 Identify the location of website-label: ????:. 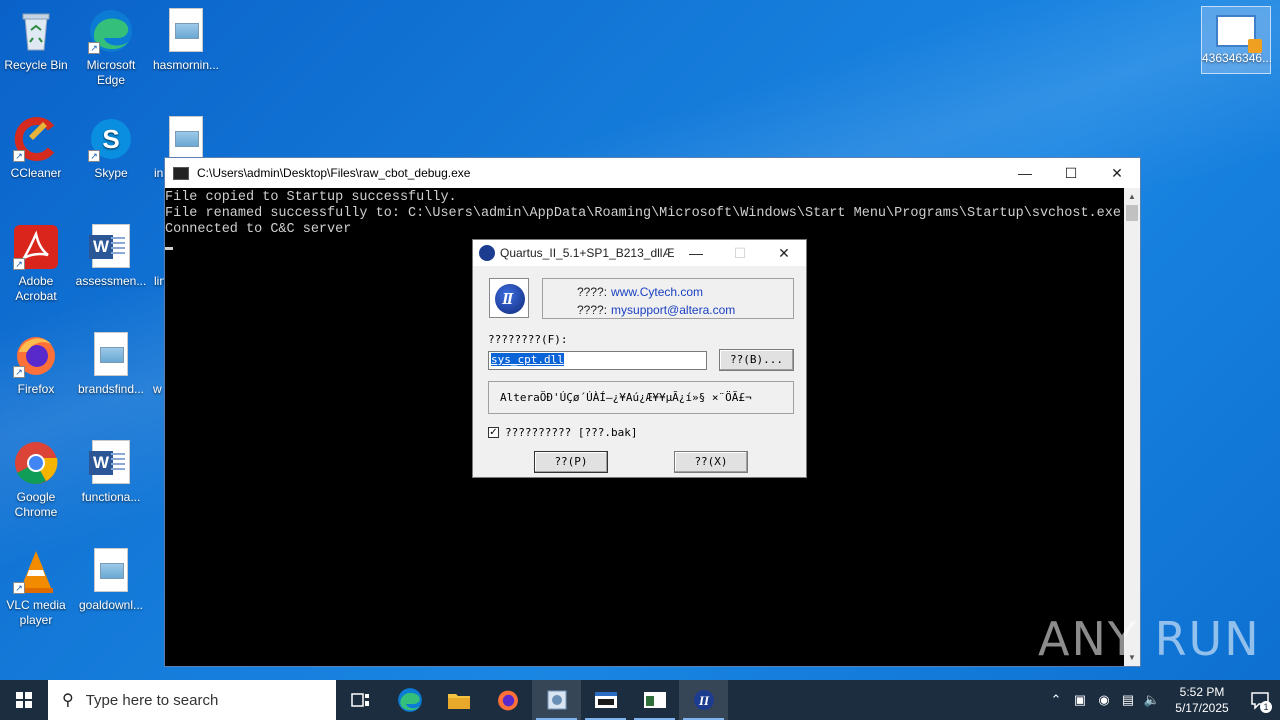
(592, 292).